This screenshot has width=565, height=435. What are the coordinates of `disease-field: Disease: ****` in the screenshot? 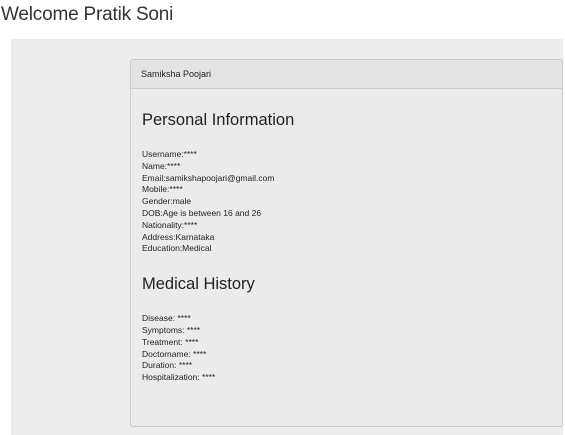 It's located at (166, 318).